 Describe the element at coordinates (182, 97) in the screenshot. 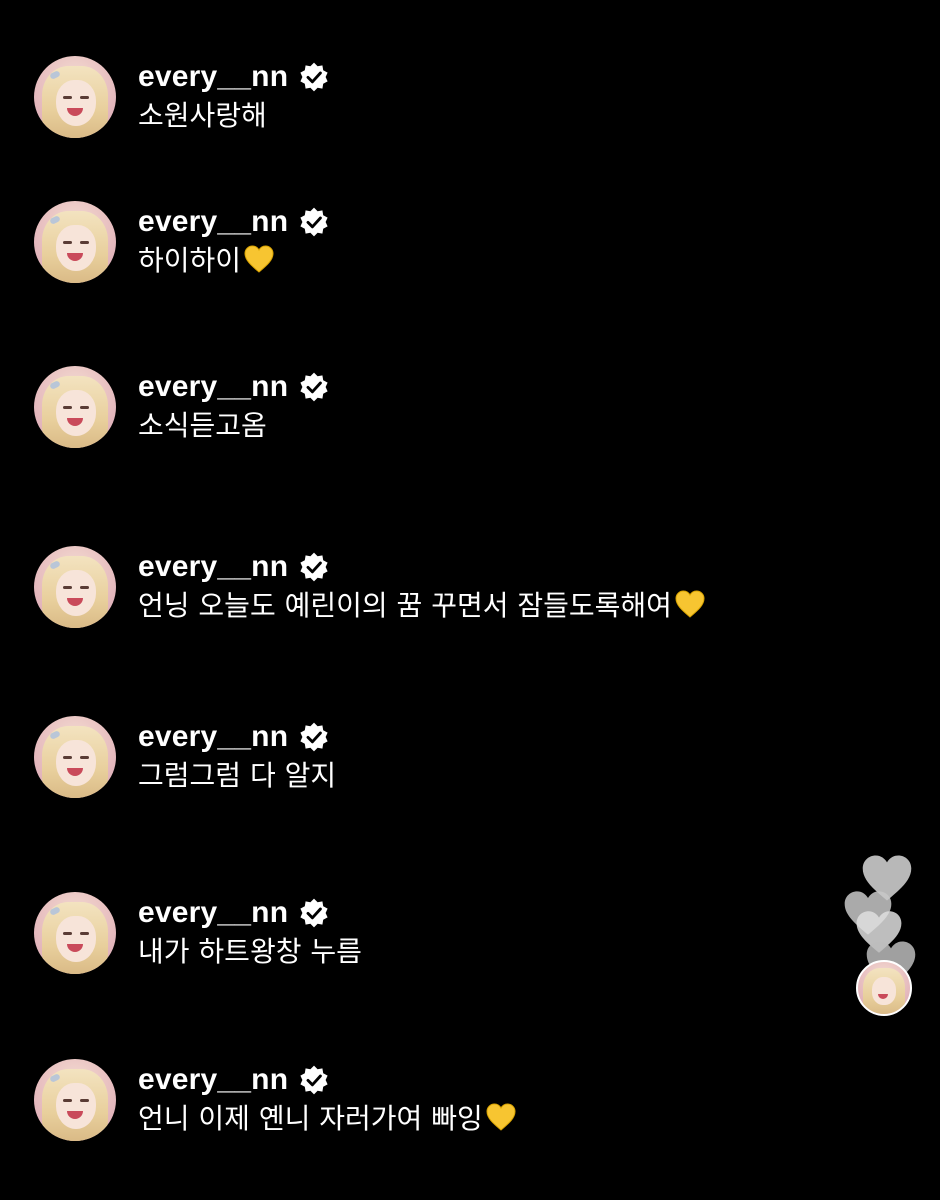

I see `comment-item: every__nn 소원사랑해` at that location.